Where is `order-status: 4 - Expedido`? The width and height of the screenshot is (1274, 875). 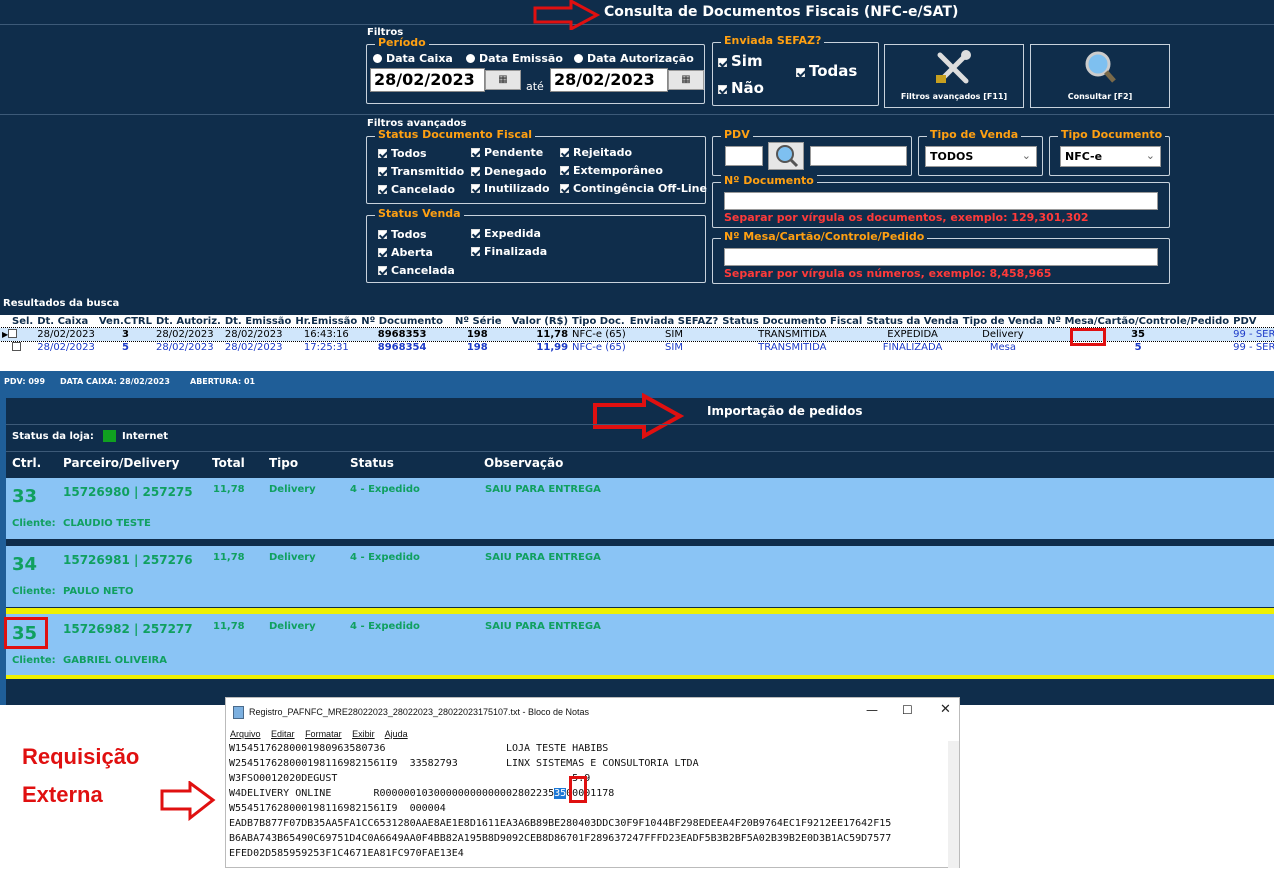 order-status: 4 - Expedido is located at coordinates (385, 489).